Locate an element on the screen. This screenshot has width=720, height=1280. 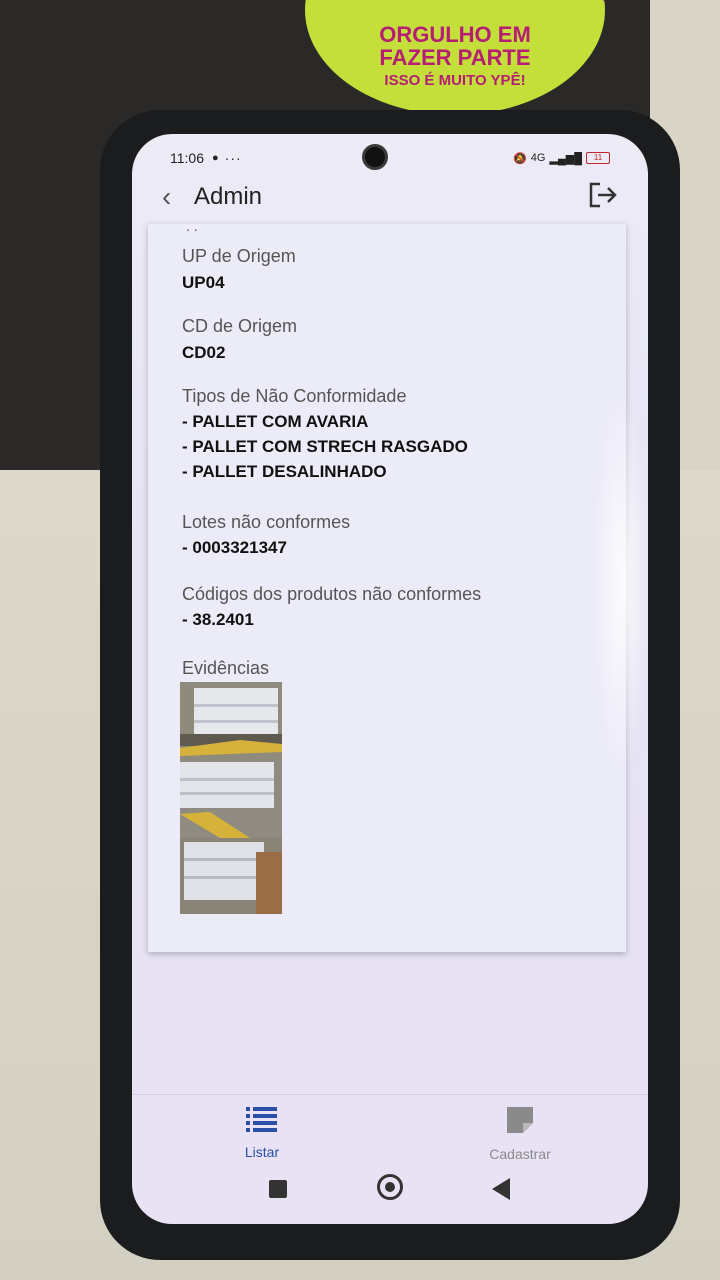
field-evidencias: Evidências is located at coordinates (225, 668).